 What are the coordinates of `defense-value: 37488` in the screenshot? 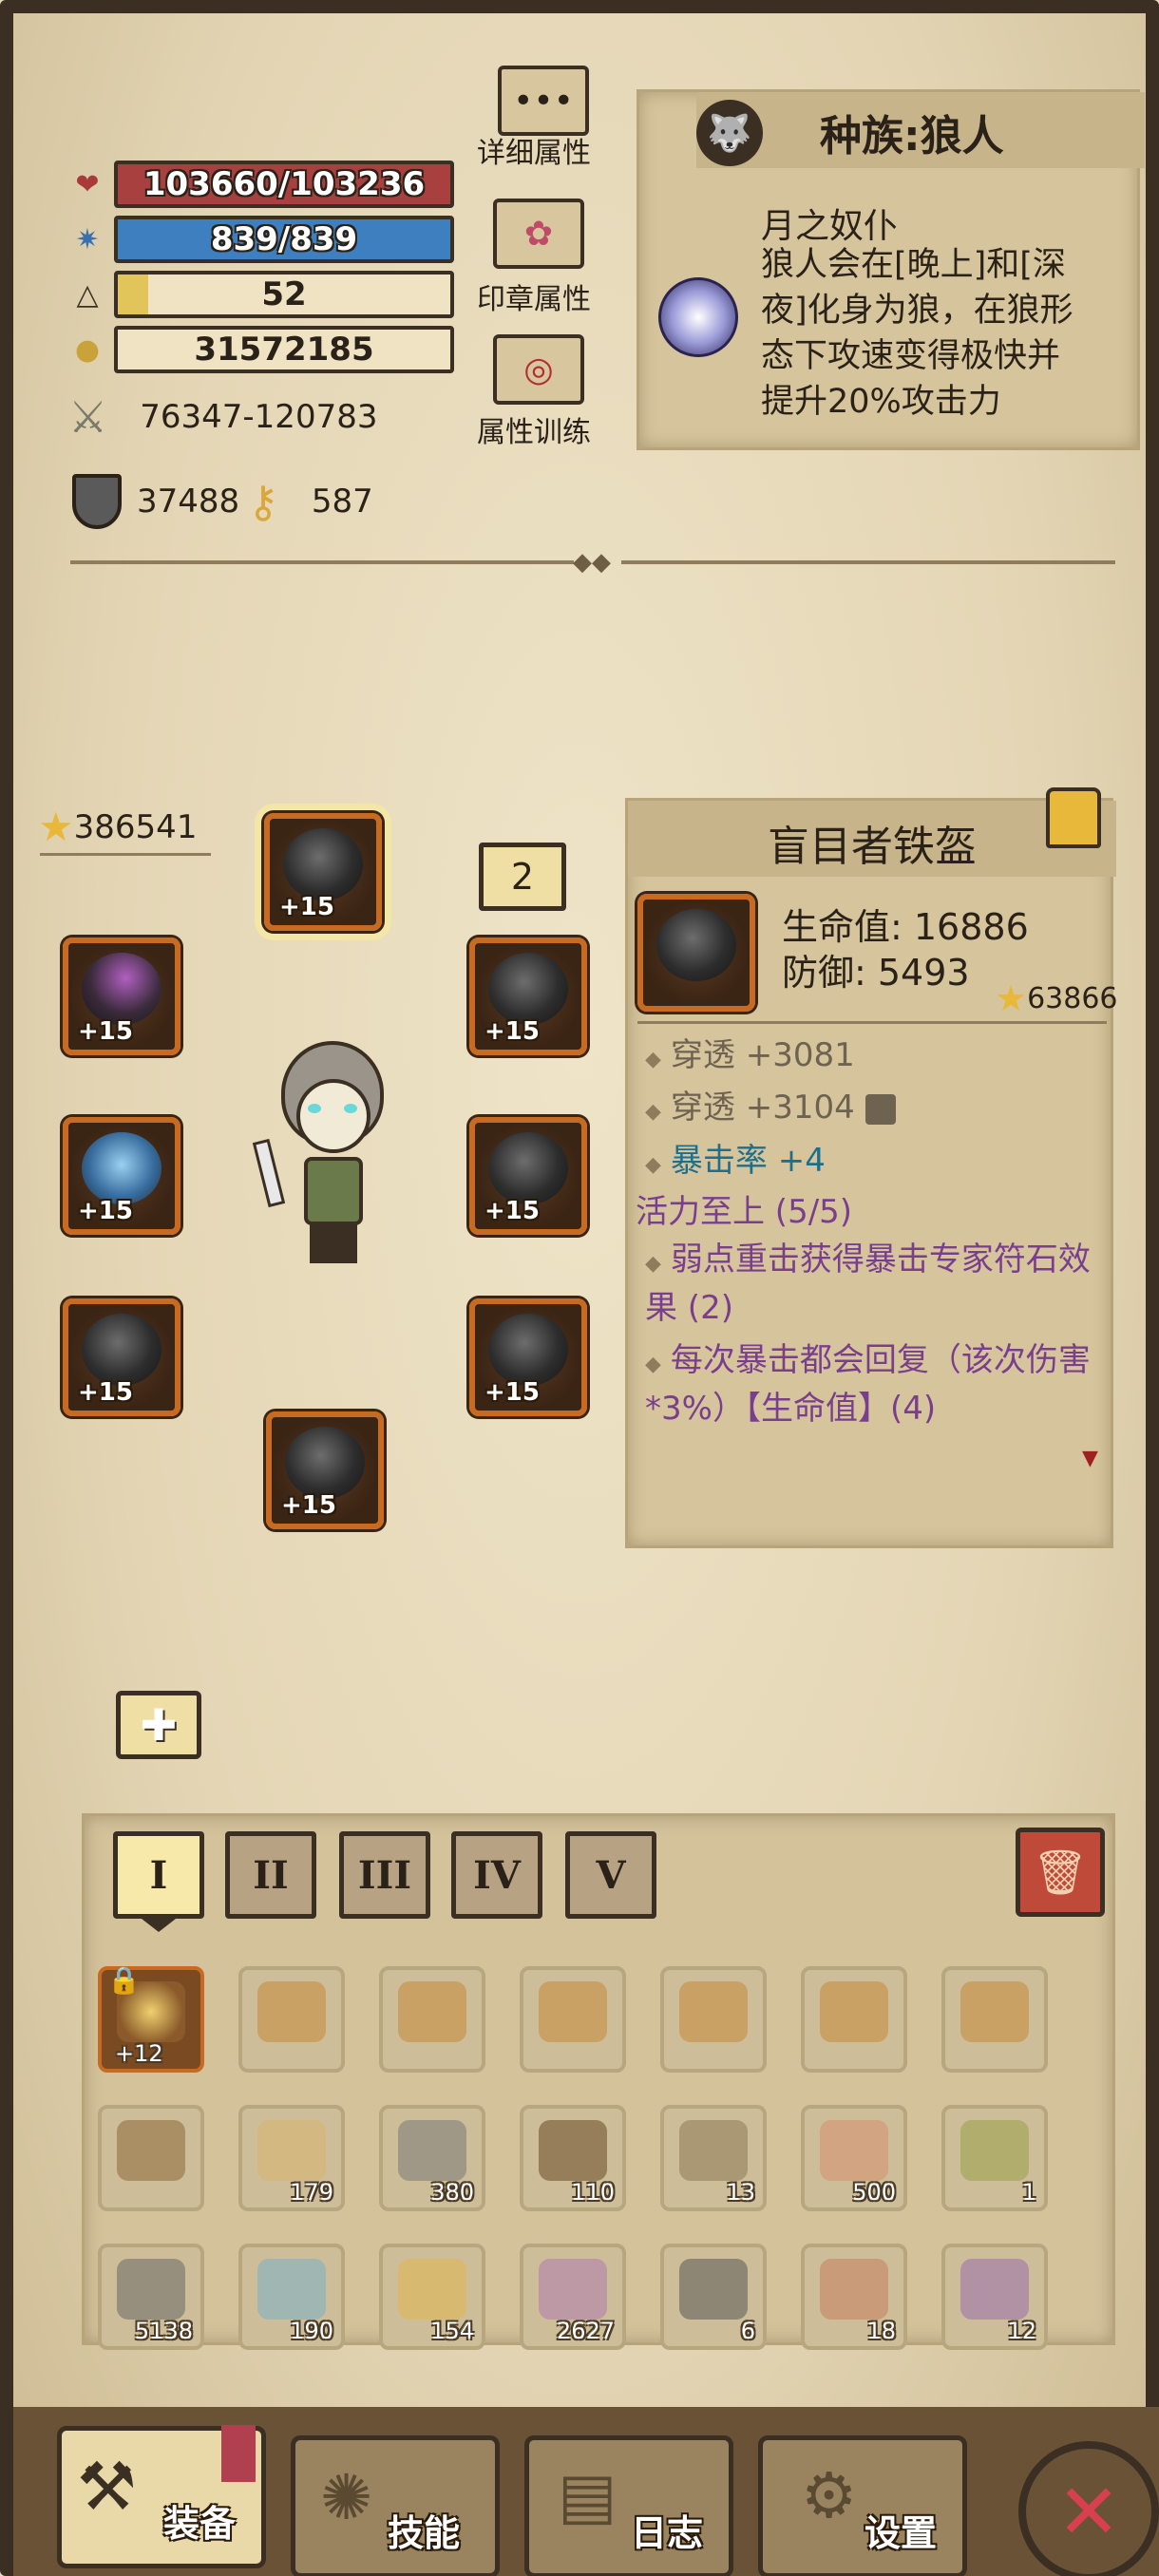 It's located at (188, 502).